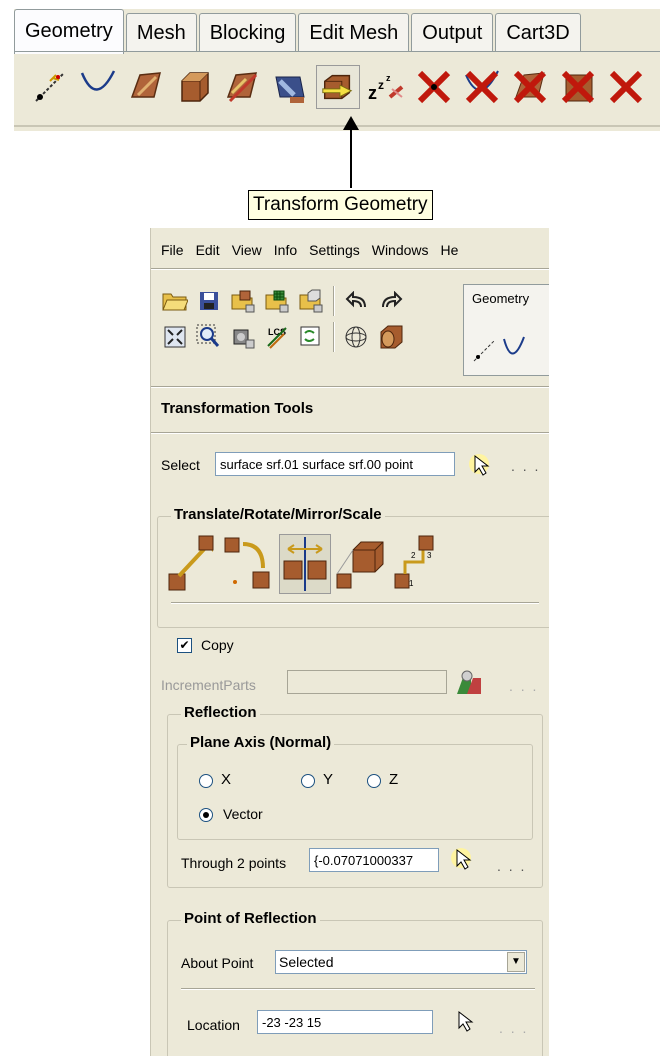  I want to click on refresh-icon, so click(311, 337).